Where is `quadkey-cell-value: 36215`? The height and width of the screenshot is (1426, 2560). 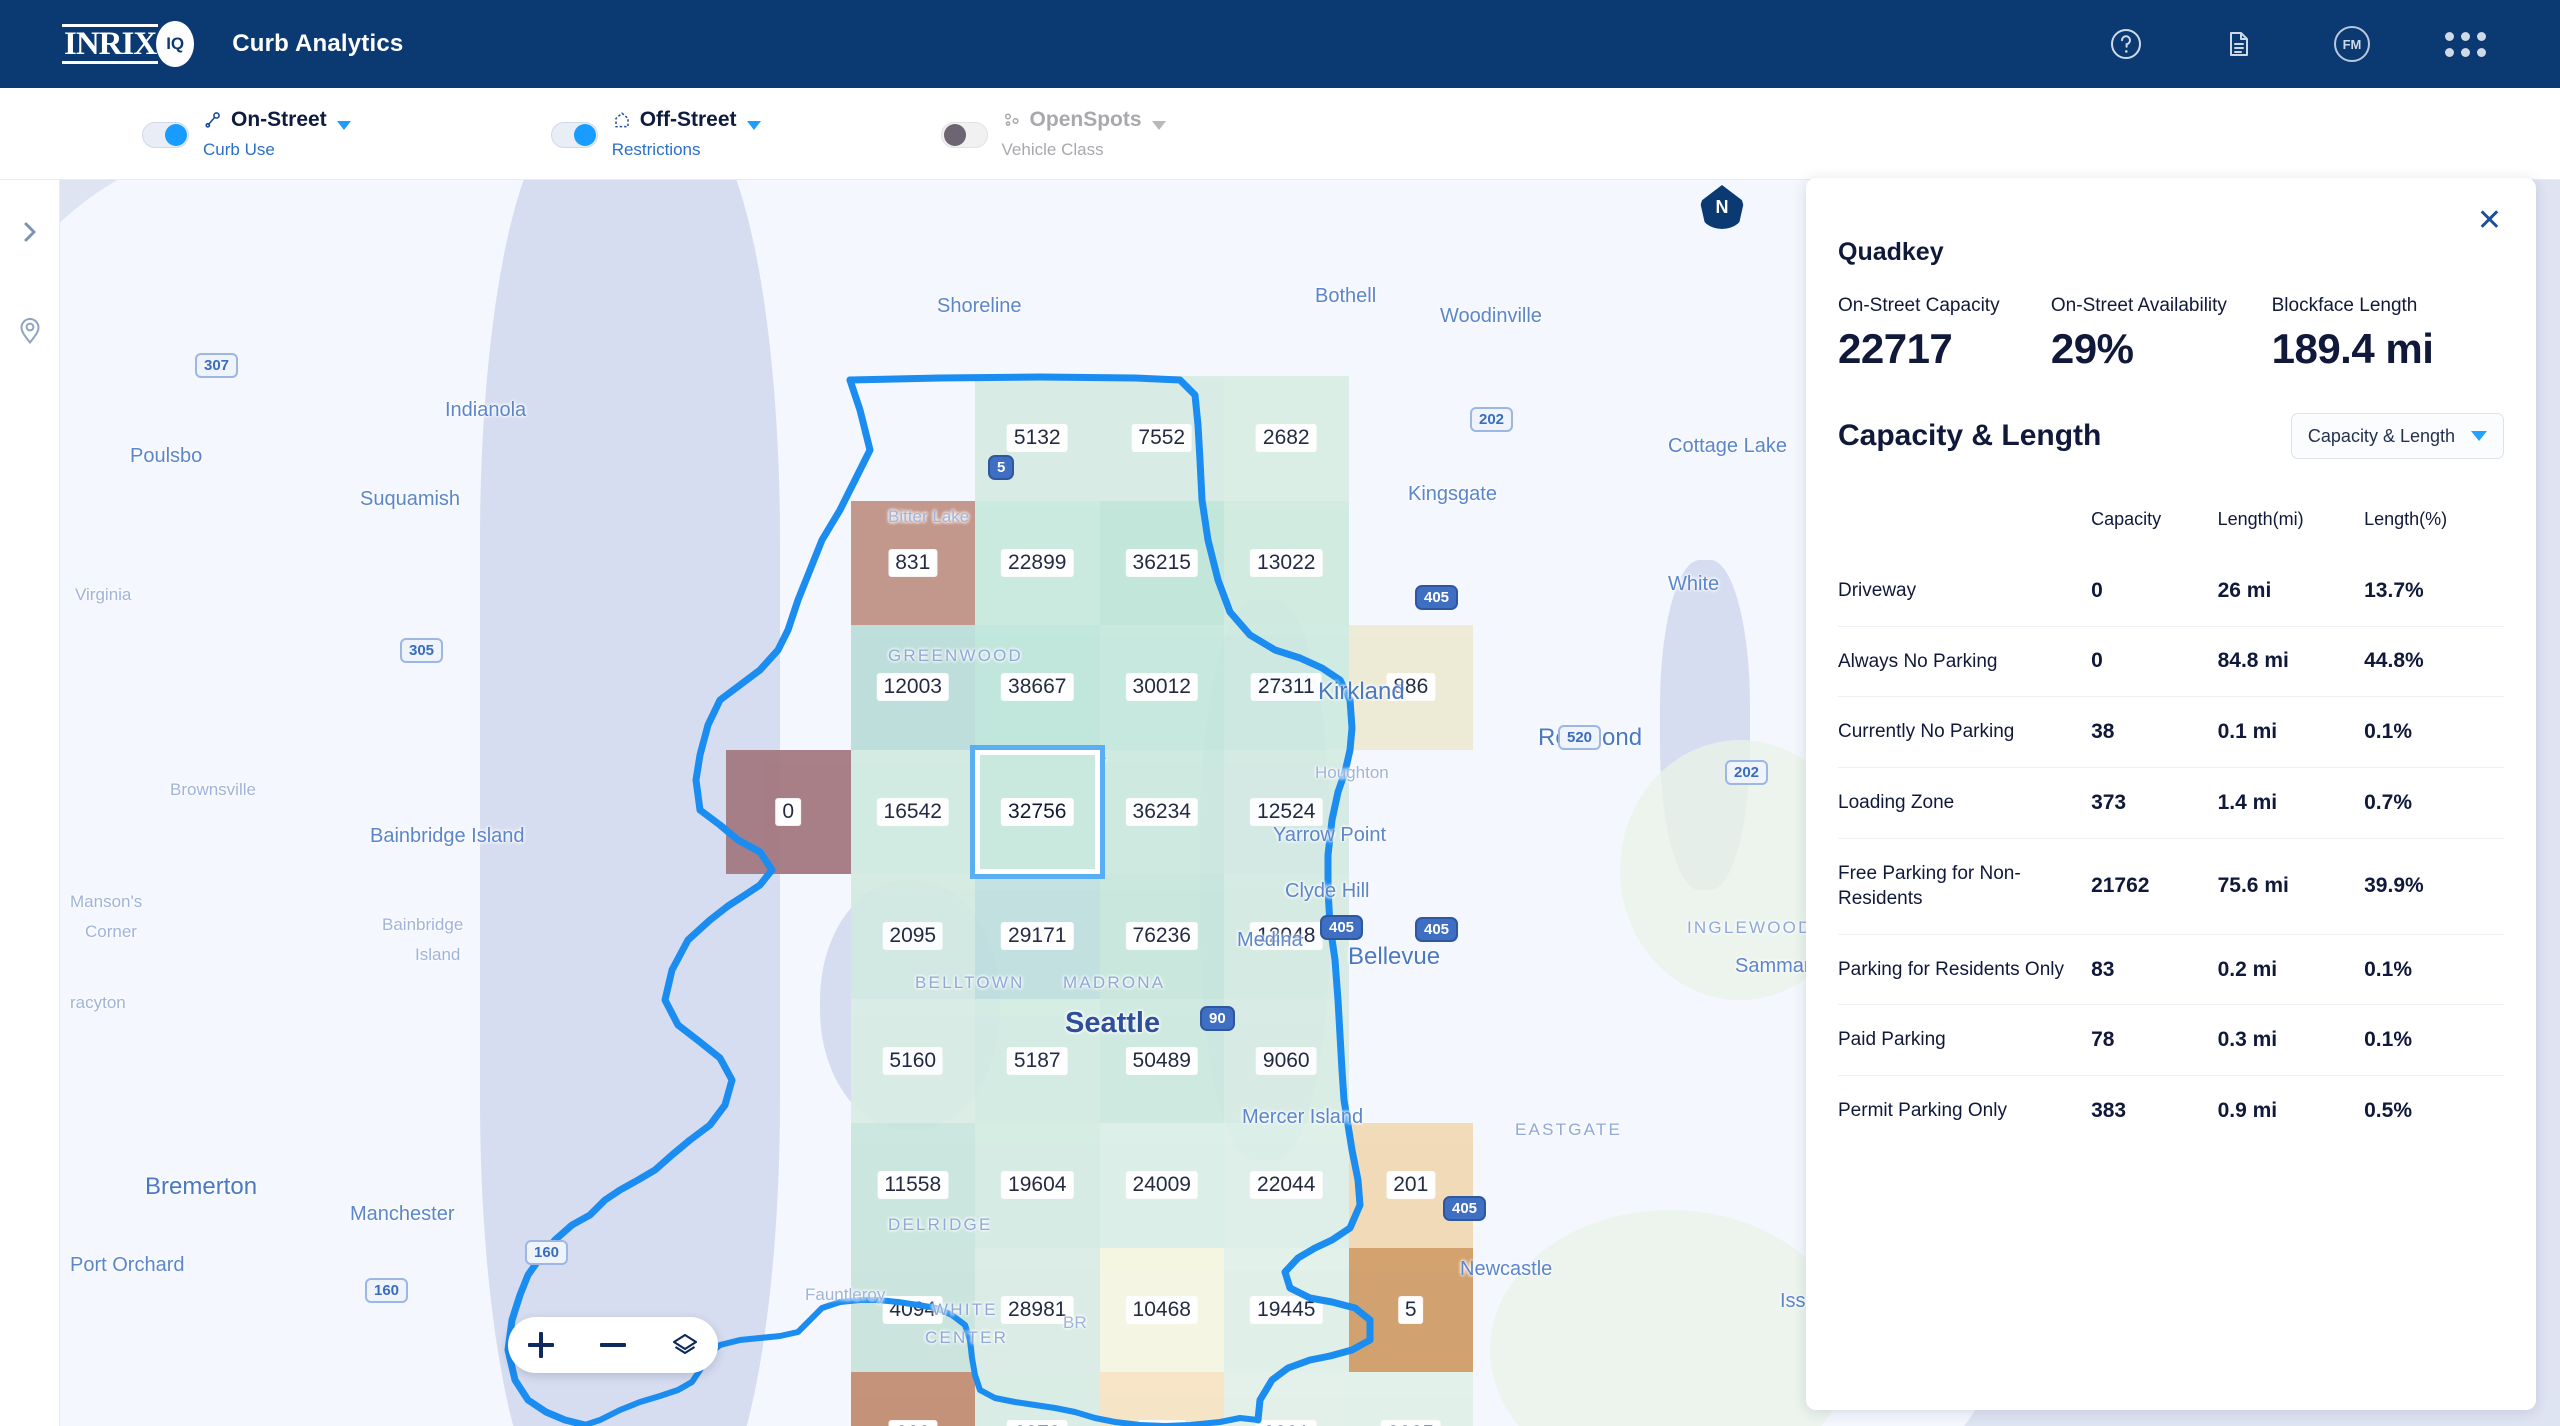
quadkey-cell-value: 36215 is located at coordinates (1161, 562).